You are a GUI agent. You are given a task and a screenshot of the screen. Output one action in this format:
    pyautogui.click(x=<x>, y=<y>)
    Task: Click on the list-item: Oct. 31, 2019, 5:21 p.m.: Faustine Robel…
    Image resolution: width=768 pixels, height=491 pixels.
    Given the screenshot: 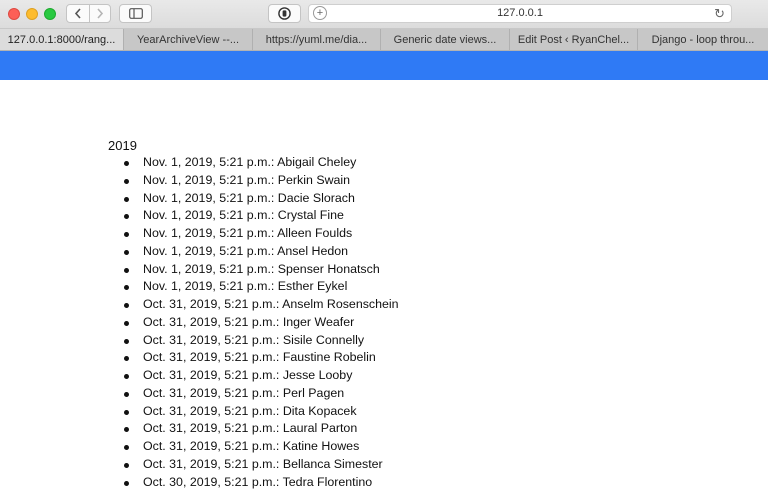 What is the action you would take?
    pyautogui.click(x=271, y=358)
    